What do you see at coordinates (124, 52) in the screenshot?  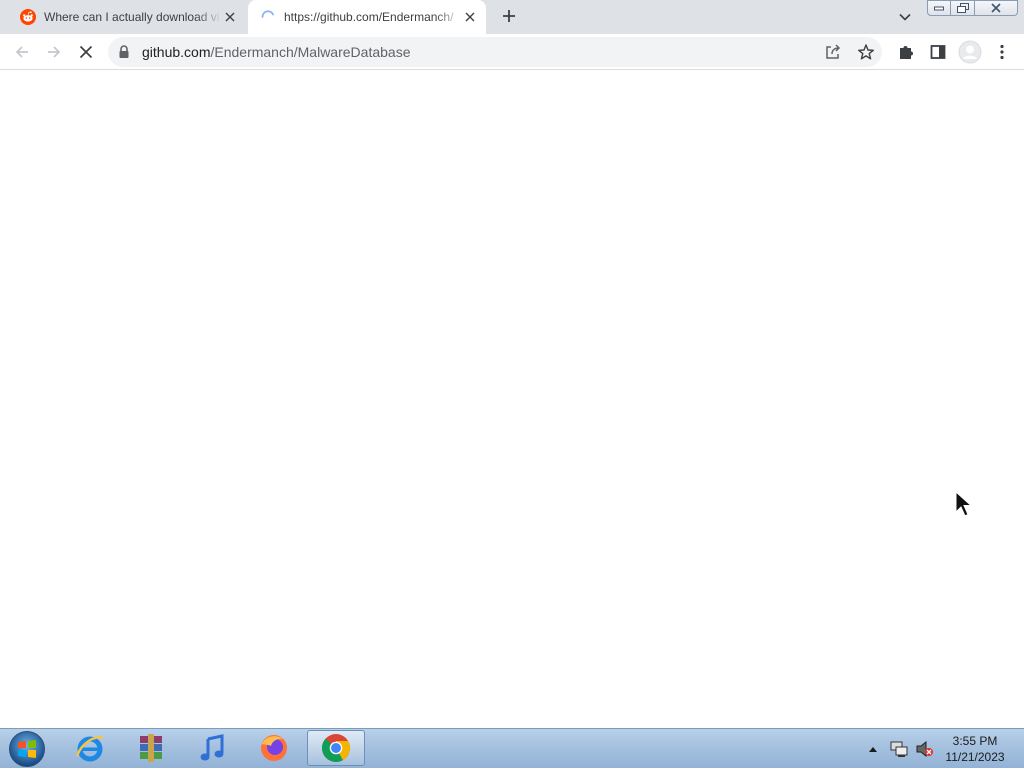 I see `lock-icon` at bounding box center [124, 52].